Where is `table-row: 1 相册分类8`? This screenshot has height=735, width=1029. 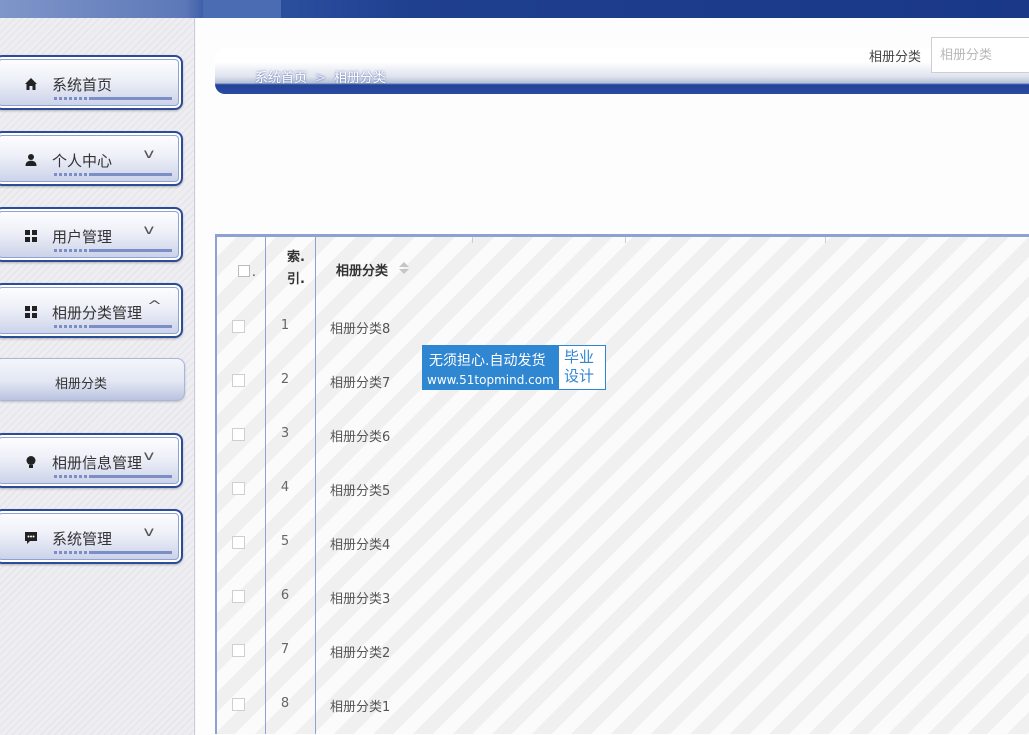
table-row: 1 相册分类8 is located at coordinates (623, 327).